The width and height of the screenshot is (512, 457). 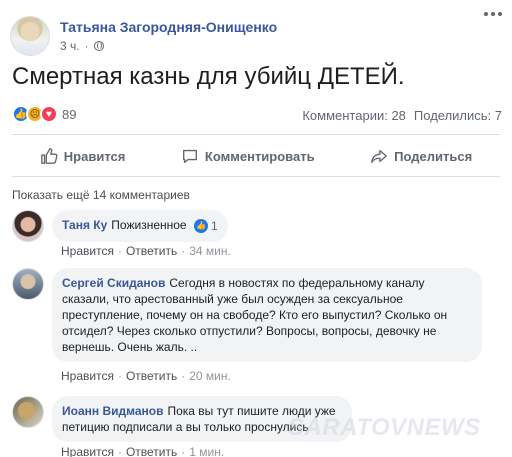 I want to click on comment-icon, so click(x=189, y=156).